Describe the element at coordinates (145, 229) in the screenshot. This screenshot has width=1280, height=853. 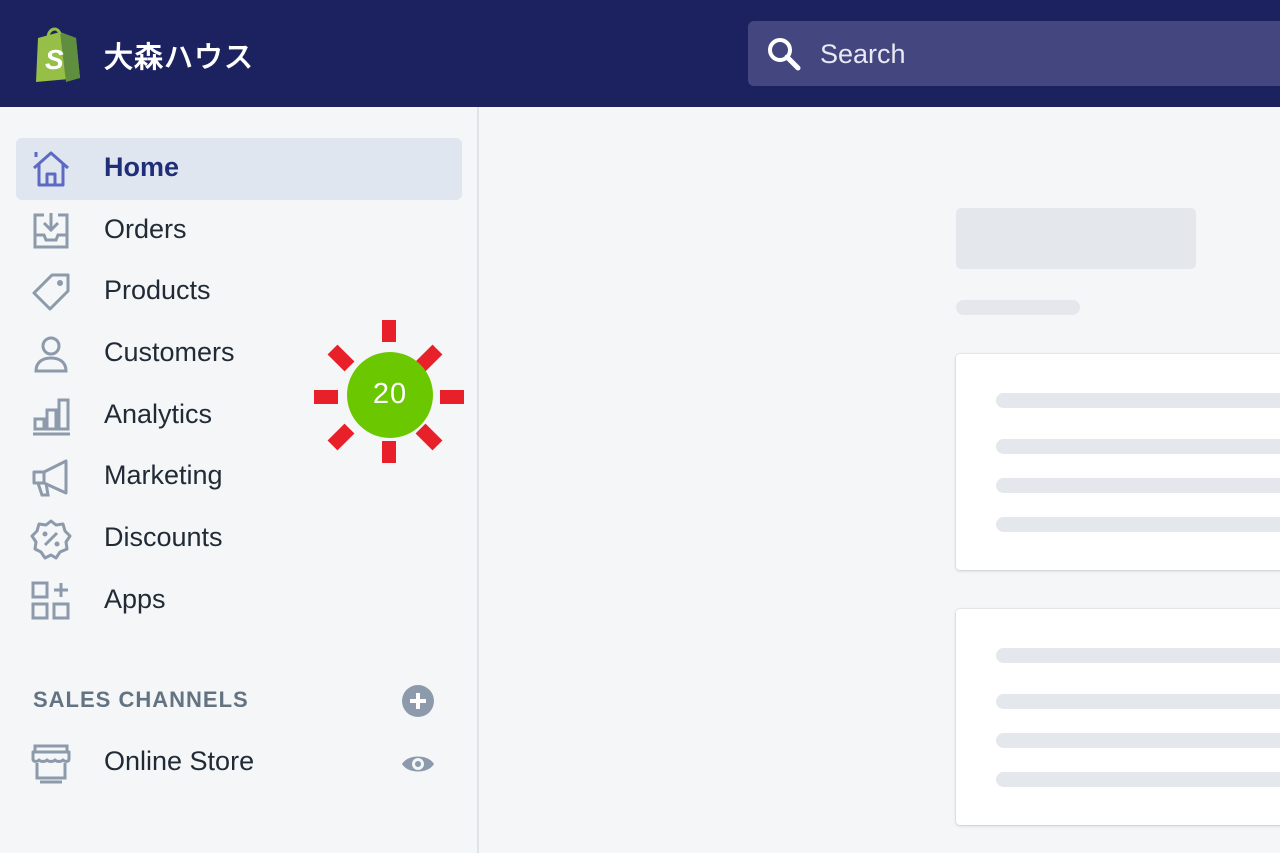
I see `sidebar-item-label: Orders` at that location.